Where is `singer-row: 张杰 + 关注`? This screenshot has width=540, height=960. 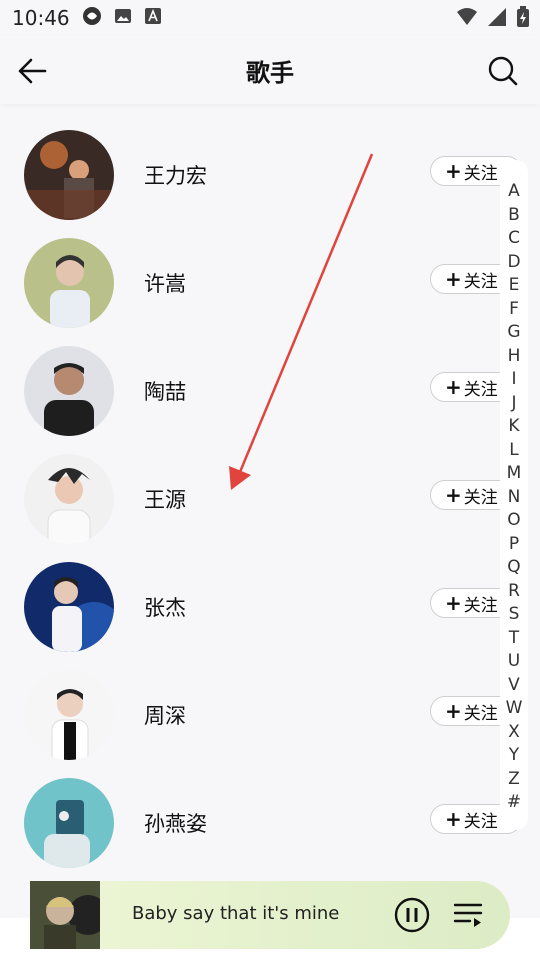
singer-row: 张杰 + 关注 is located at coordinates (261, 616).